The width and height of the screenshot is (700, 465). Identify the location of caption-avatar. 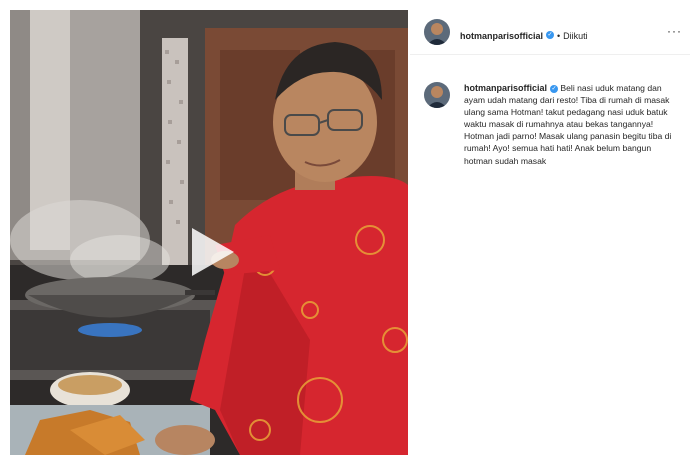
(437, 95).